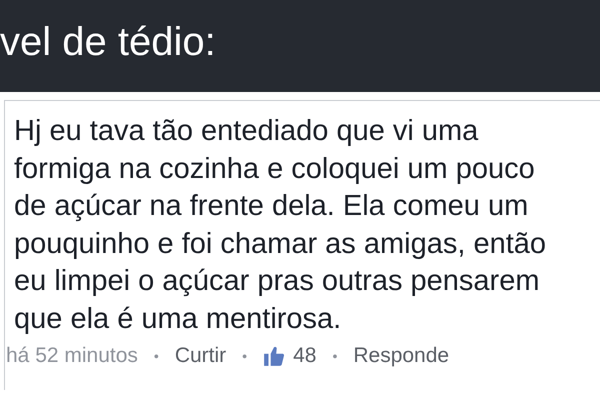 This screenshot has width=600, height=400. Describe the element at coordinates (108, 42) in the screenshot. I see `header-title: vel de tédio:` at that location.